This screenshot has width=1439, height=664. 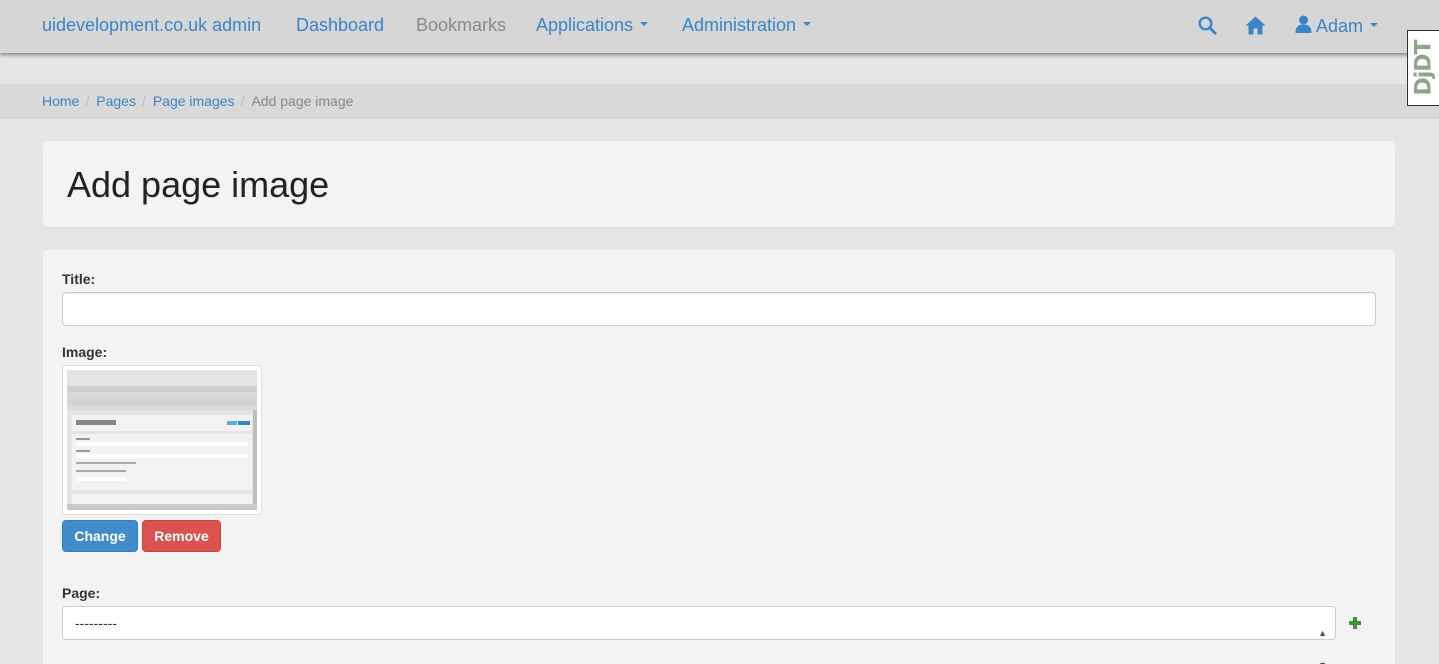 I want to click on select-arrows-icon: ▲▼, so click(x=1322, y=646).